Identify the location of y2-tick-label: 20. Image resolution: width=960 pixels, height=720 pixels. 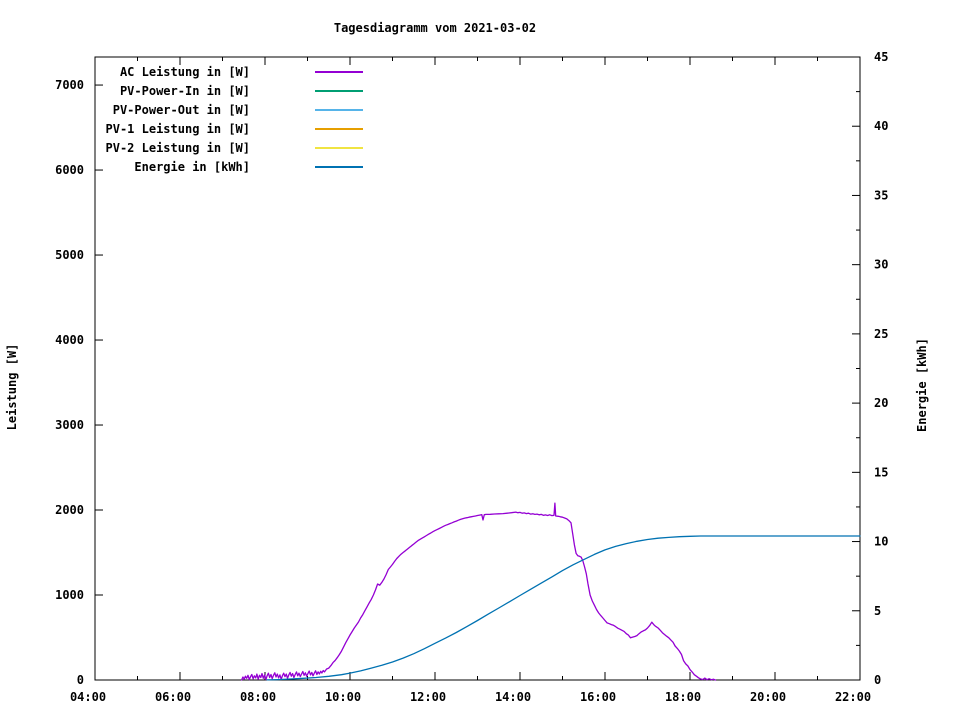
(881, 403).